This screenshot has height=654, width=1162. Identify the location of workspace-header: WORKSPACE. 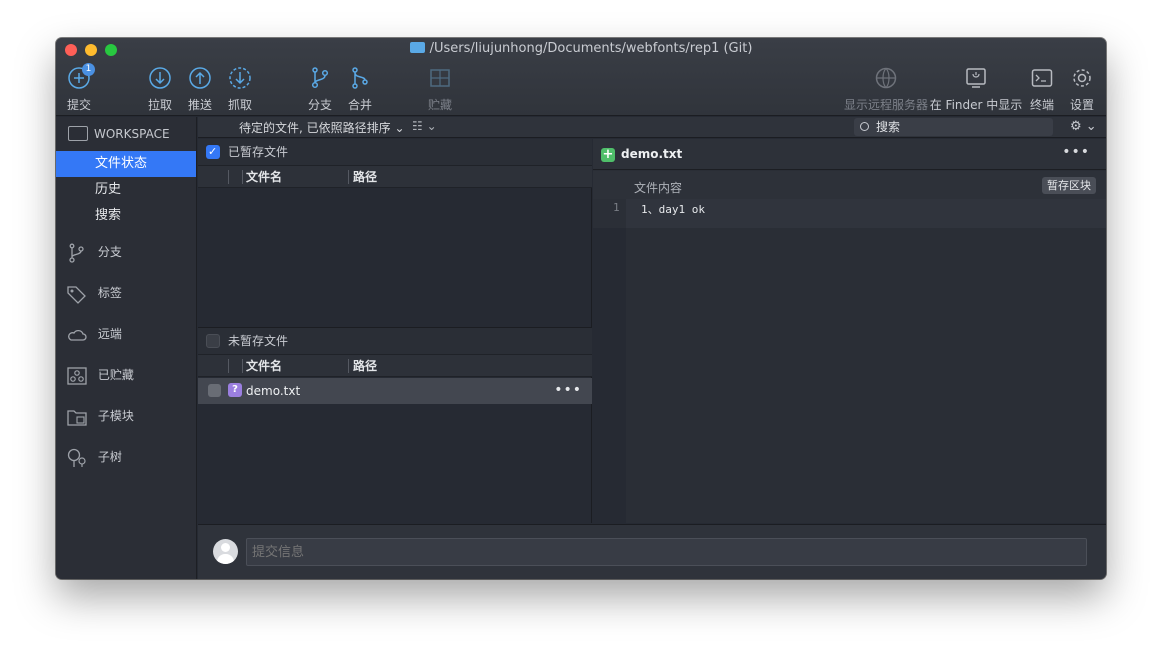
(119, 133).